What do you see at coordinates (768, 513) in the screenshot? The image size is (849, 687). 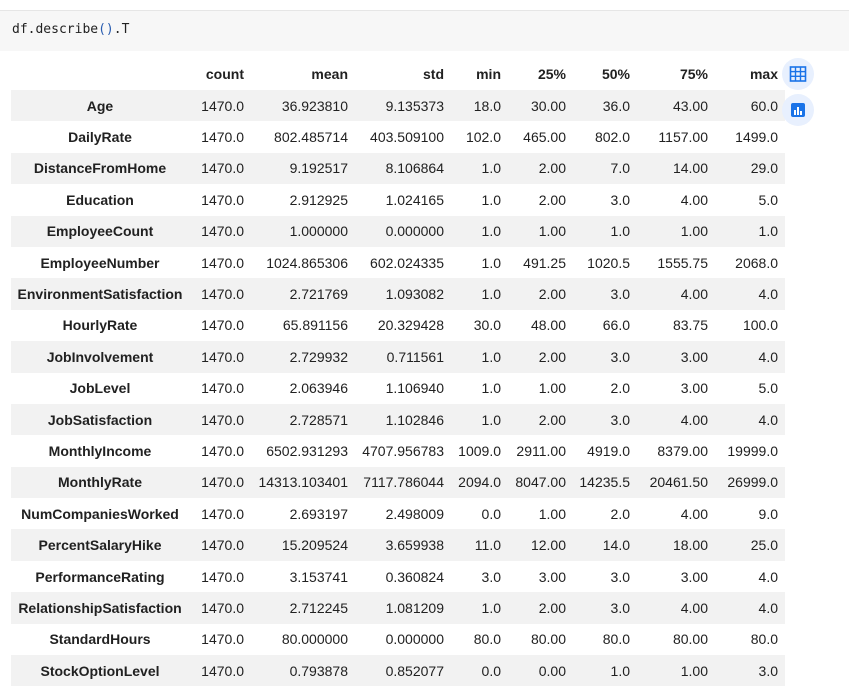 I see `table-cell: 9.0` at bounding box center [768, 513].